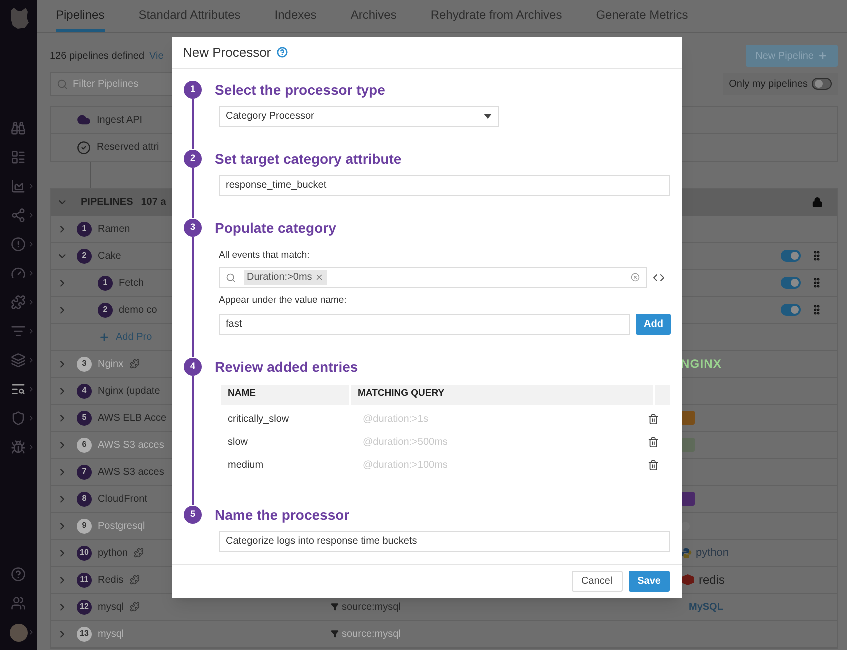  Describe the element at coordinates (706, 607) in the screenshot. I see `mysql-logo: MySQL` at that location.